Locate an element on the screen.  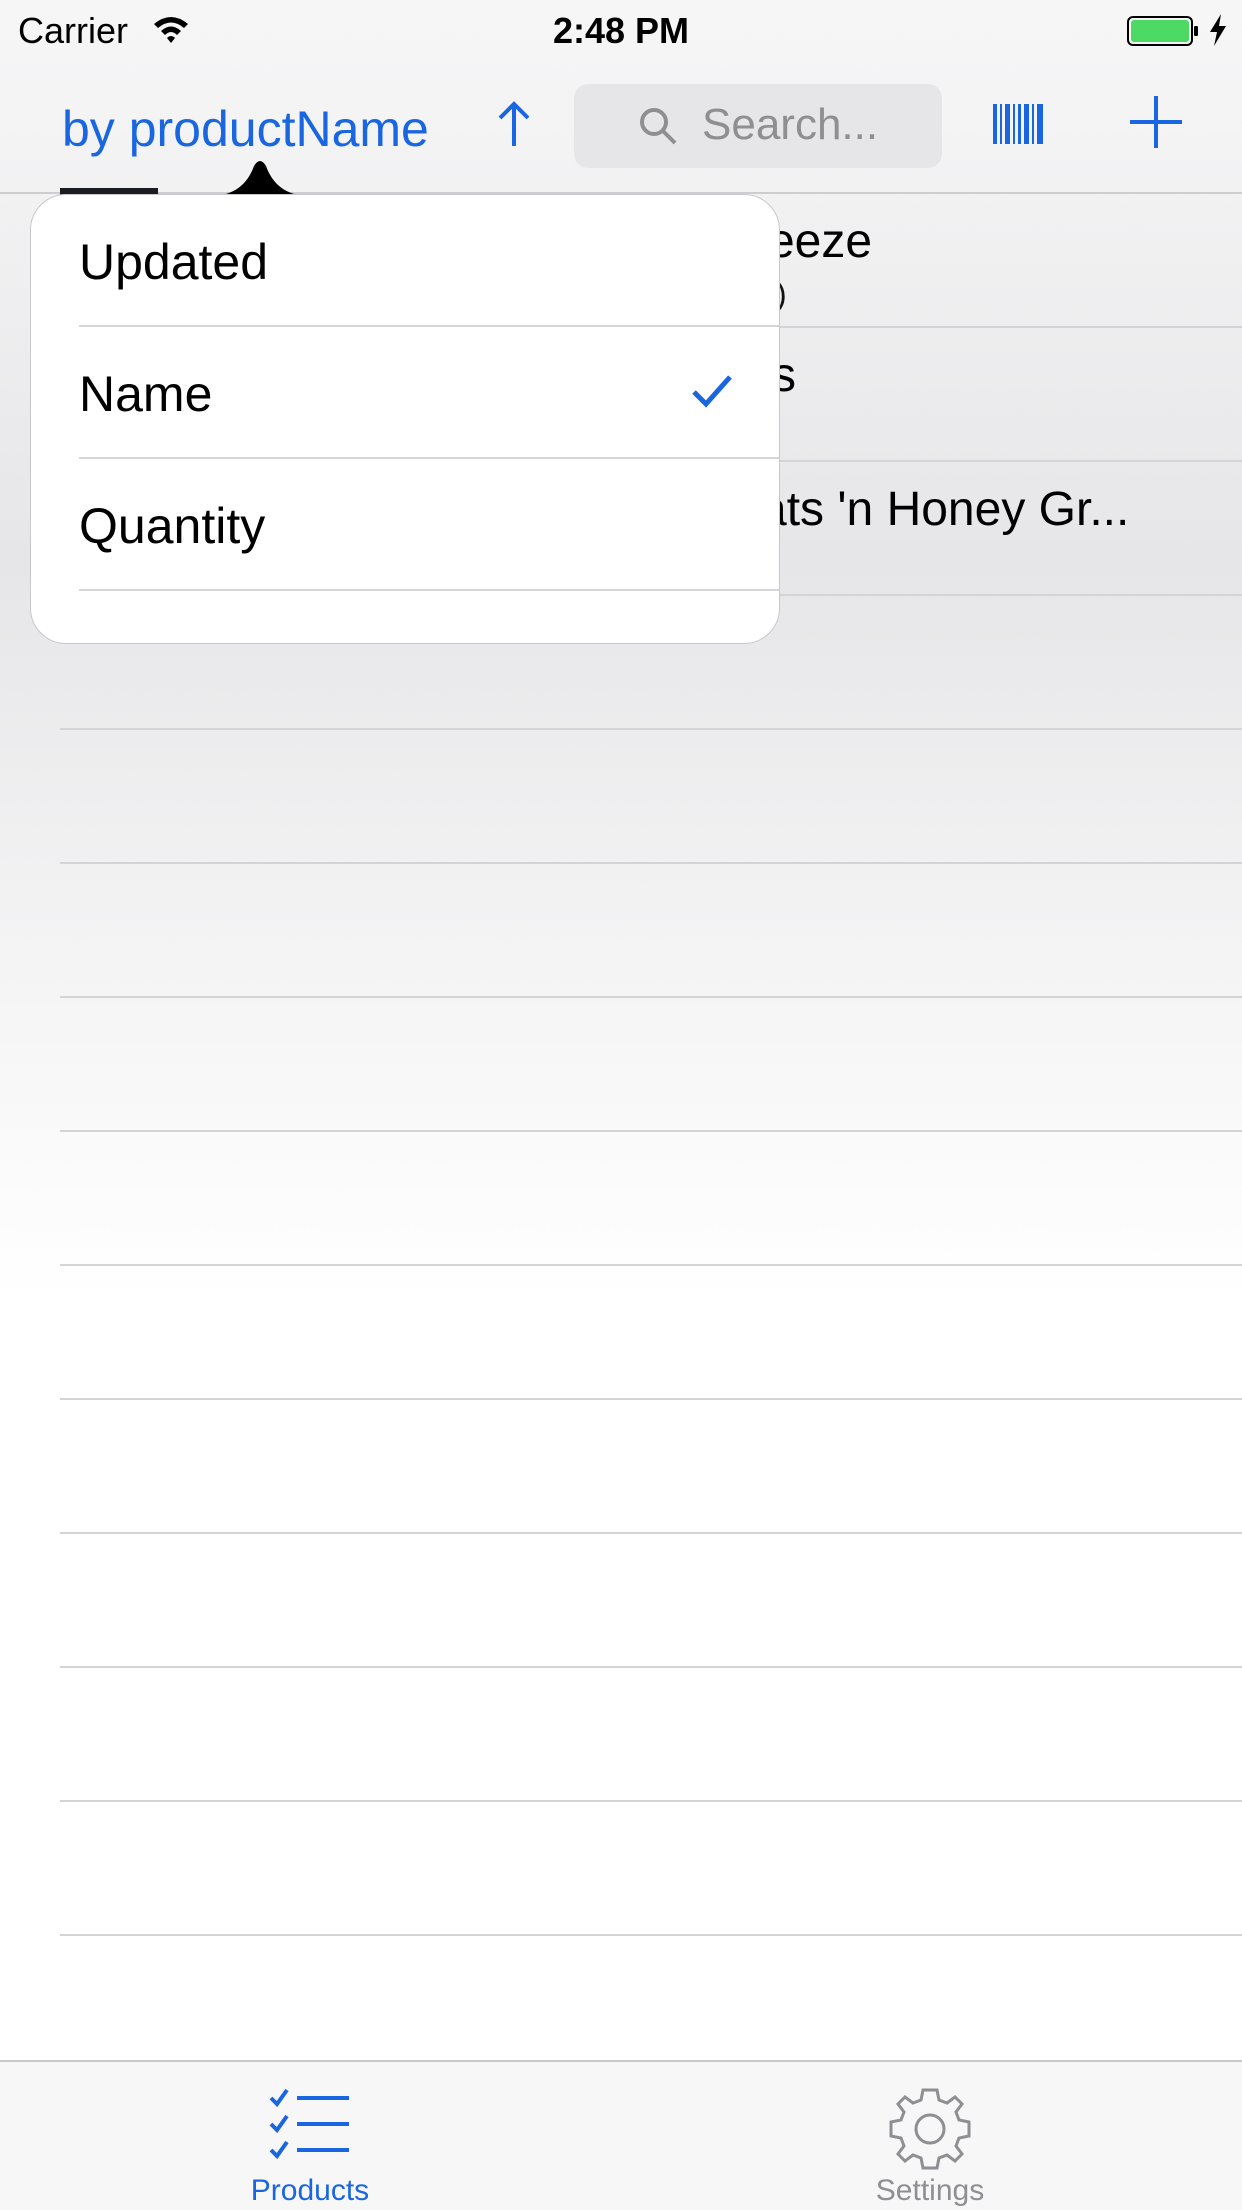
status-bar: Carrier 2:48 PM is located at coordinates (621, 30).